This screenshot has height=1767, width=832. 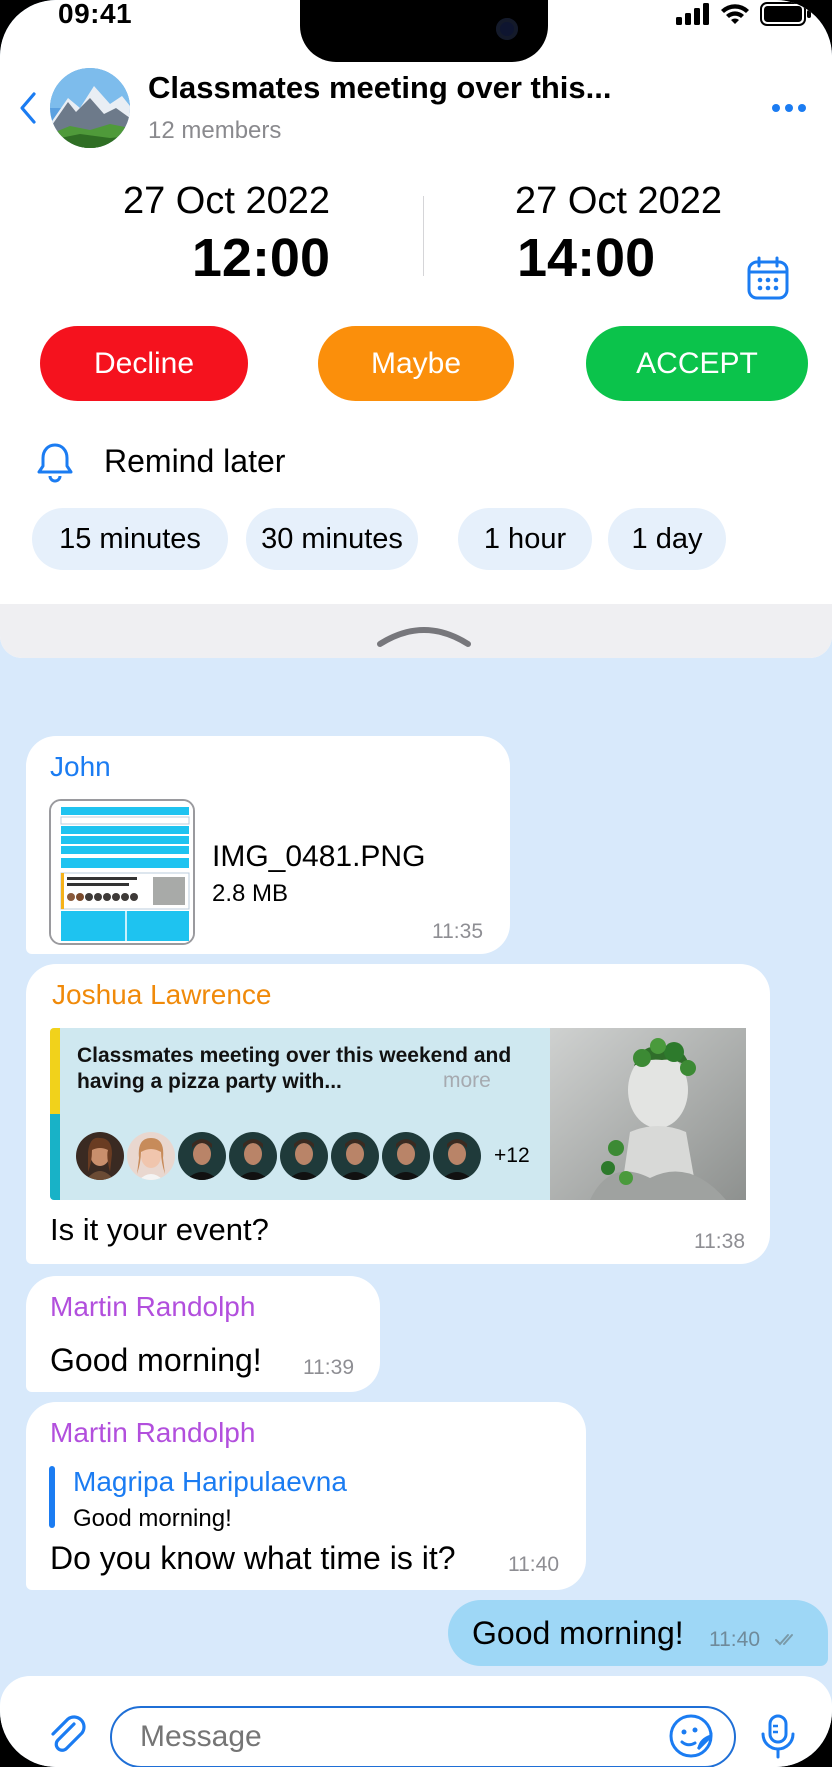 What do you see at coordinates (253, 1558) in the screenshot?
I see `message-text: Do you know what time is it?` at bounding box center [253, 1558].